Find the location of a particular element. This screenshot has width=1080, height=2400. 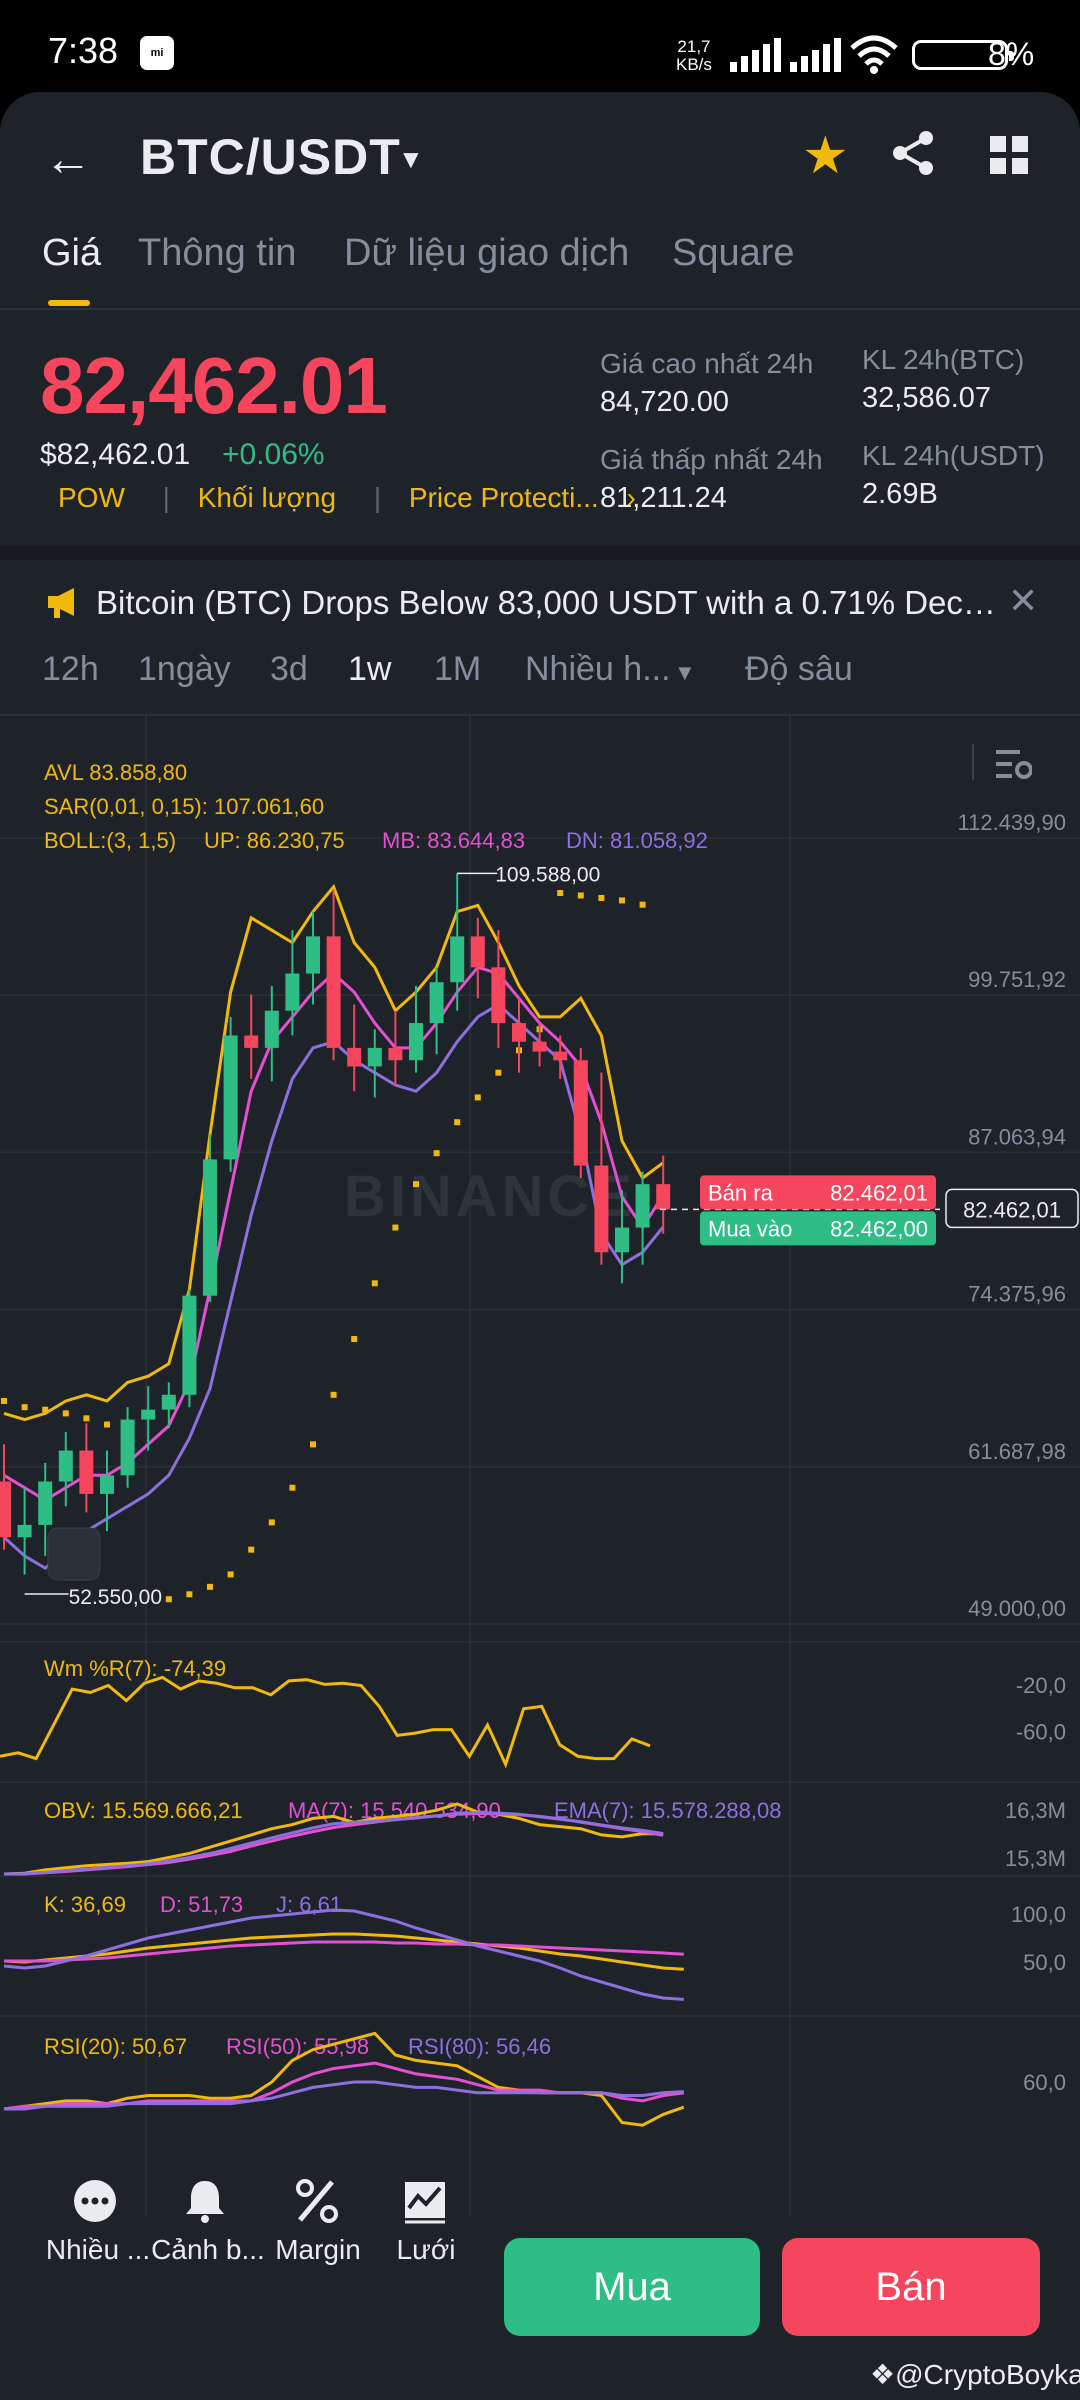

usd-price: $82,462.01 is located at coordinates (115, 454).